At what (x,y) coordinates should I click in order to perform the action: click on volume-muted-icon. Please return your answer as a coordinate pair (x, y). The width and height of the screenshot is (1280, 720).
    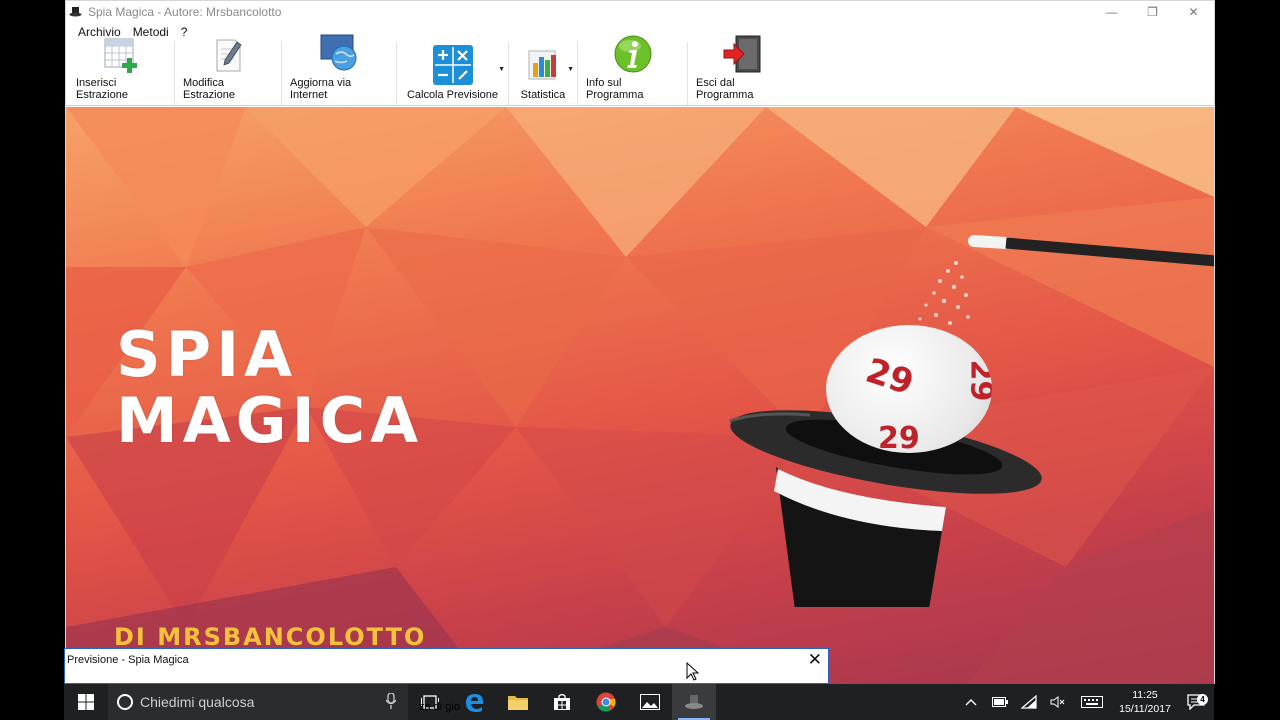
    Looking at the image, I should click on (1057, 702).